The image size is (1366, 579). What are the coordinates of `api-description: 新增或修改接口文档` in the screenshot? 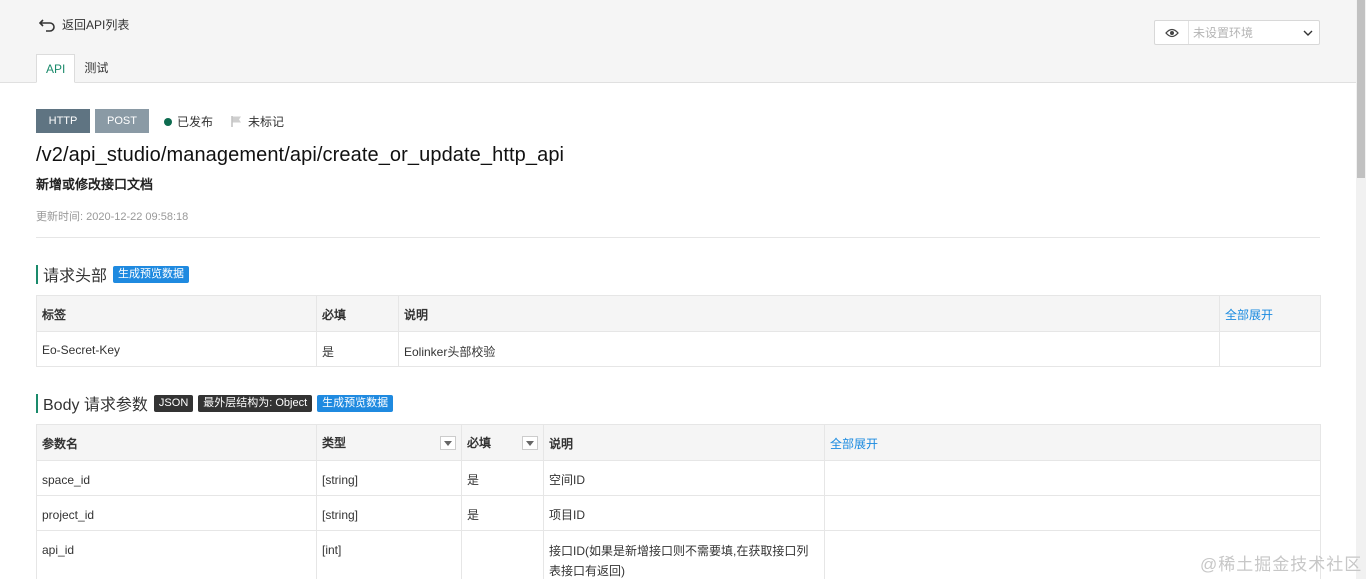 It's located at (95, 184).